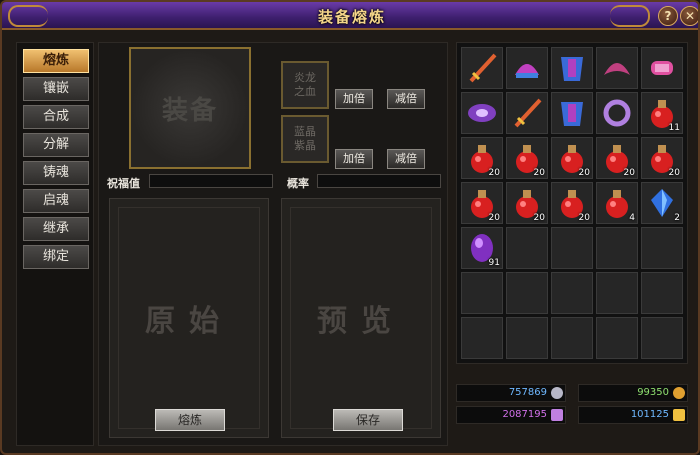 The image size is (700, 455). Describe the element at coordinates (633, 393) in the screenshot. I see `gold-display: 99350` at that location.